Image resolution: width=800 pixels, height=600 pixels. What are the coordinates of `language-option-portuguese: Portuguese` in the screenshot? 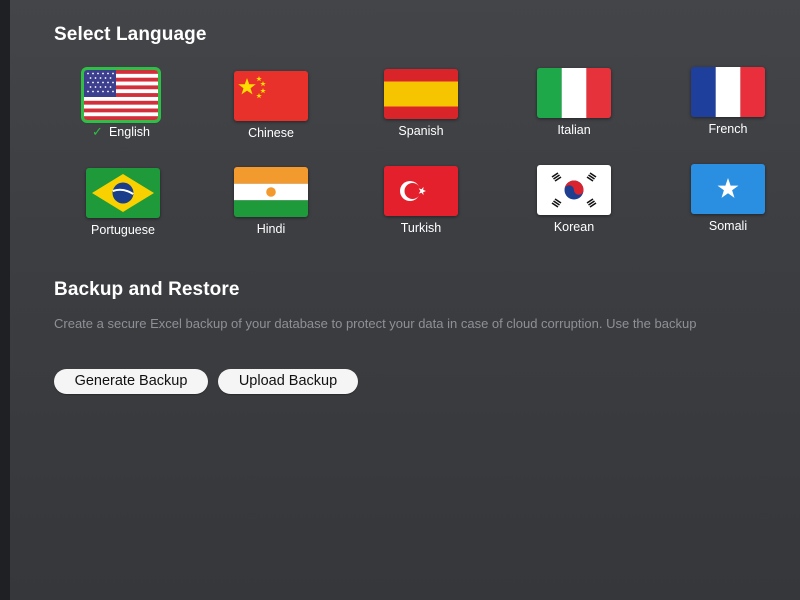 It's located at (123, 203).